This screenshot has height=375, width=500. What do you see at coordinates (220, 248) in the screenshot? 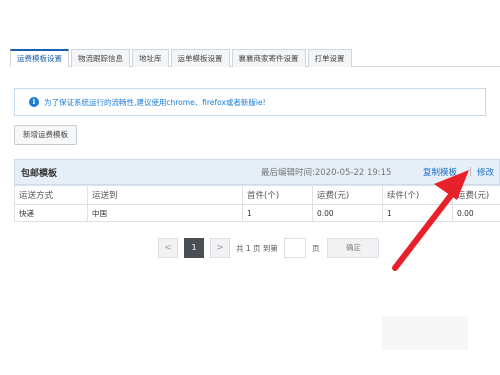
I see `next-page-button: >` at bounding box center [220, 248].